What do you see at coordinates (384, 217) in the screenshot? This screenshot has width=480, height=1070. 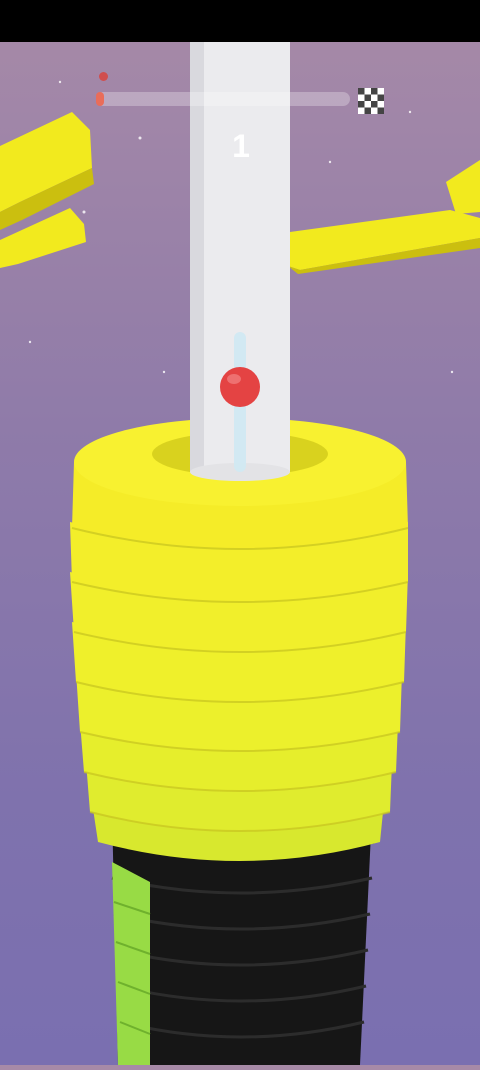 I see `ring-fragment-right` at bounding box center [384, 217].